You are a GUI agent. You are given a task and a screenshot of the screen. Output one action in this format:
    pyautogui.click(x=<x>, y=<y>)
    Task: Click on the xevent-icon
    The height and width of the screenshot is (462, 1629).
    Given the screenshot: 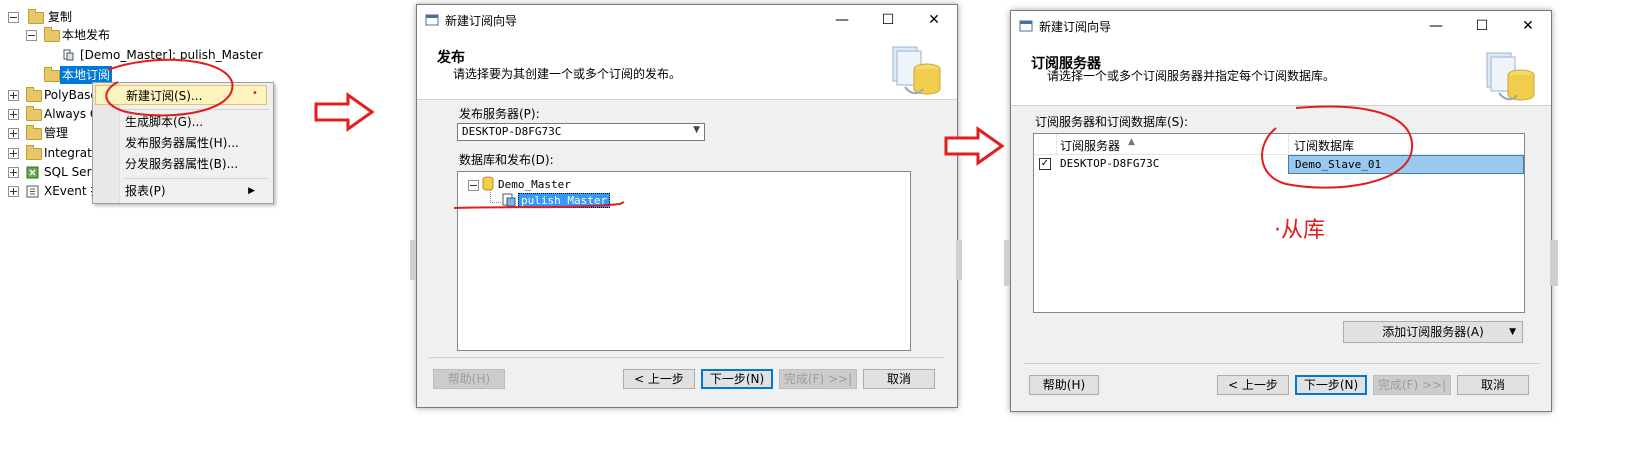 What is the action you would take?
    pyautogui.click(x=32, y=191)
    